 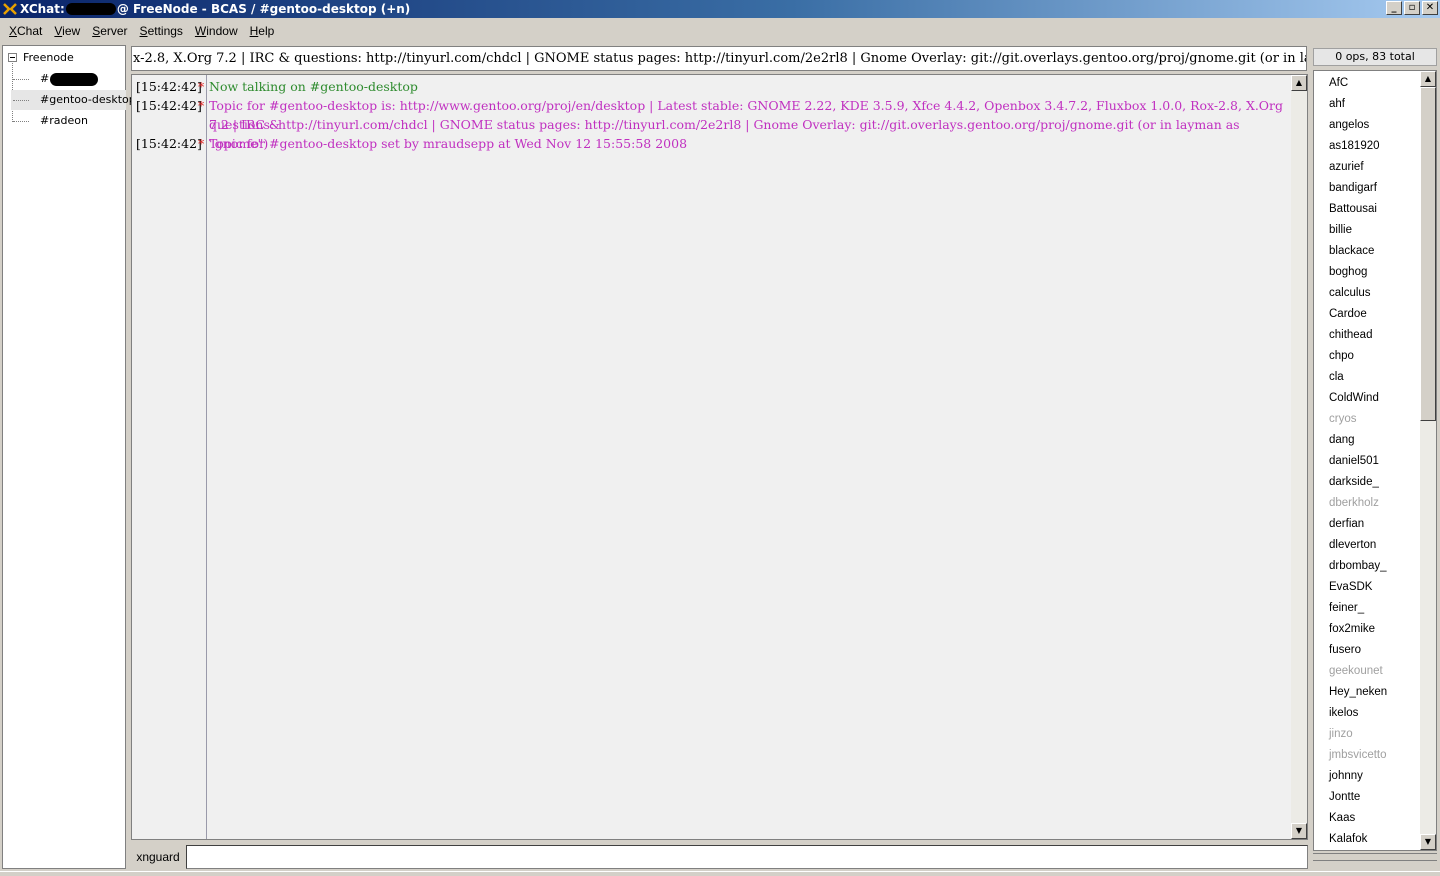 I want to click on tree-server-freenode: Freenode, so click(x=48, y=57).